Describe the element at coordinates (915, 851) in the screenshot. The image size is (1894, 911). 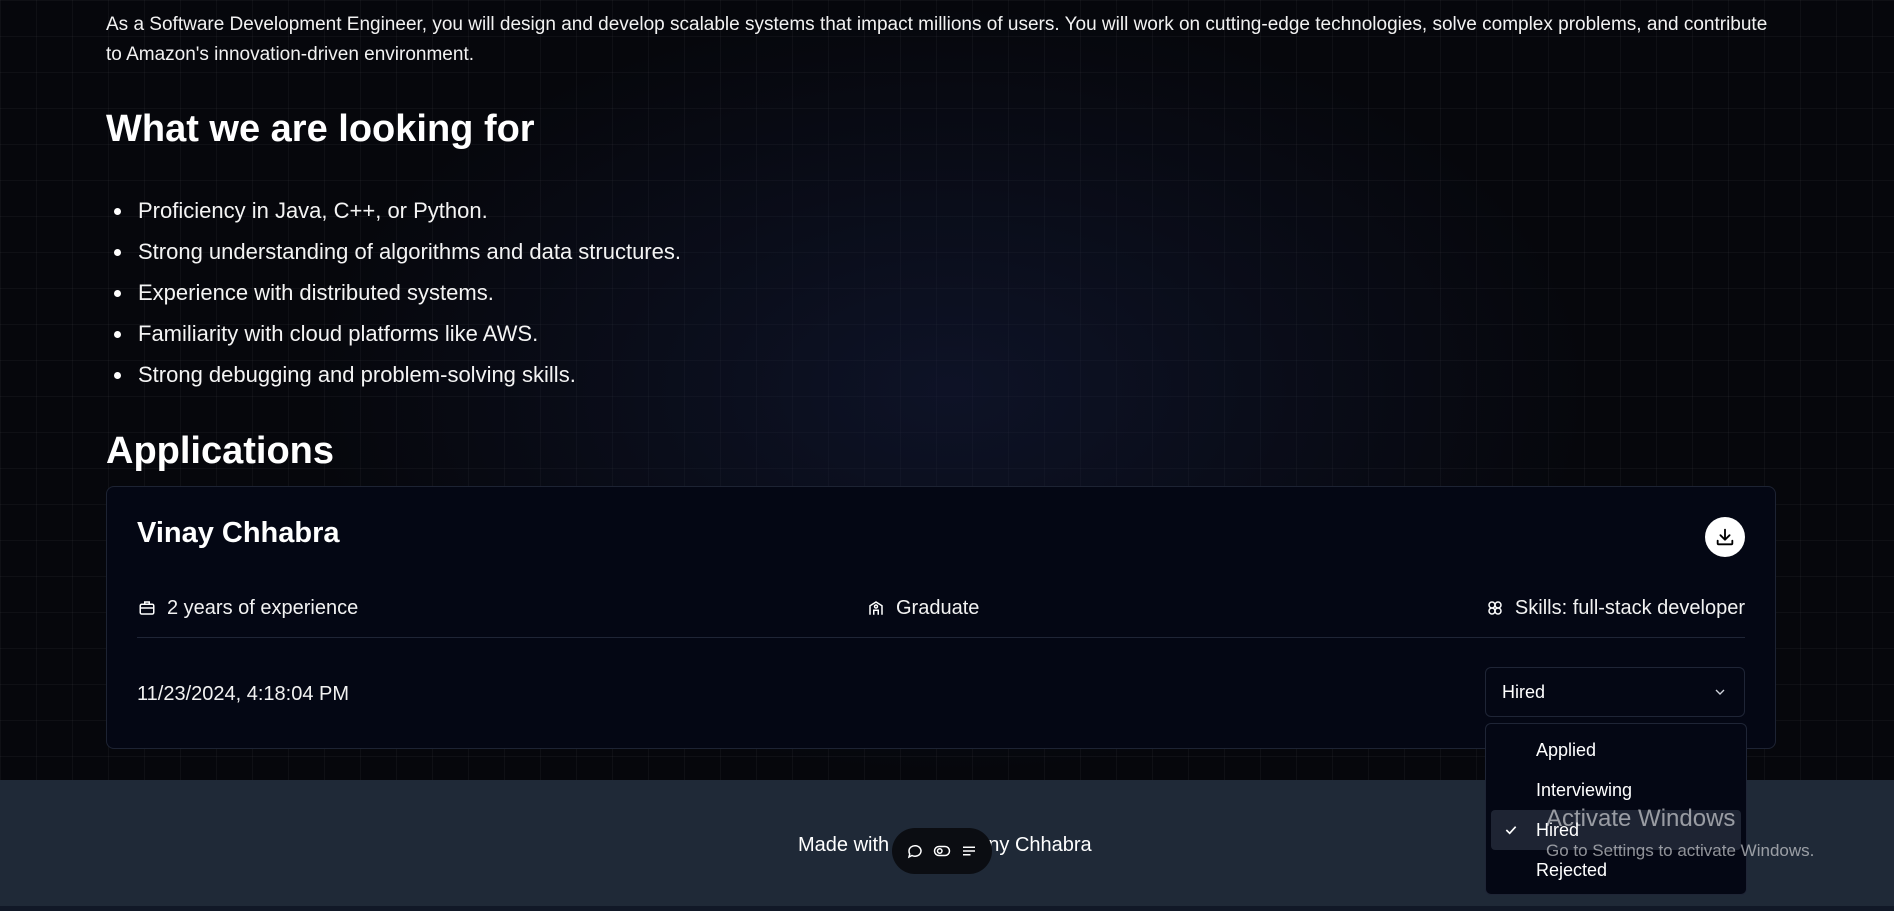
I see `comment-icon` at that location.